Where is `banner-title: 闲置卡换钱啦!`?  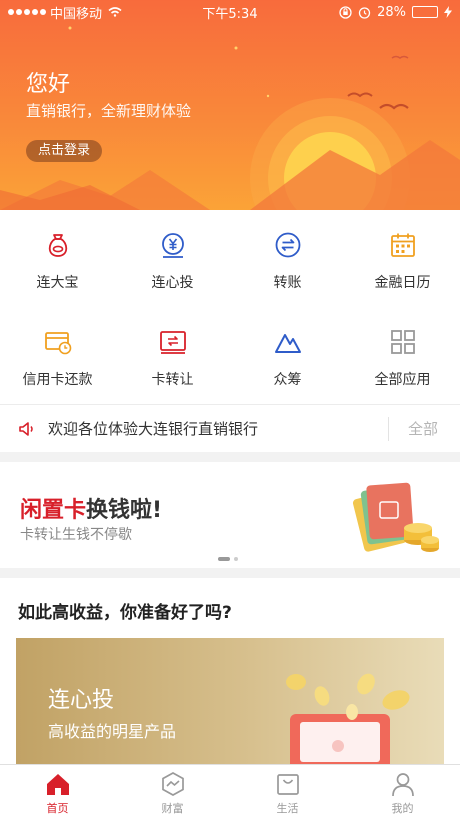
banner-title: 闲置卡换钱啦! is located at coordinates (91, 508).